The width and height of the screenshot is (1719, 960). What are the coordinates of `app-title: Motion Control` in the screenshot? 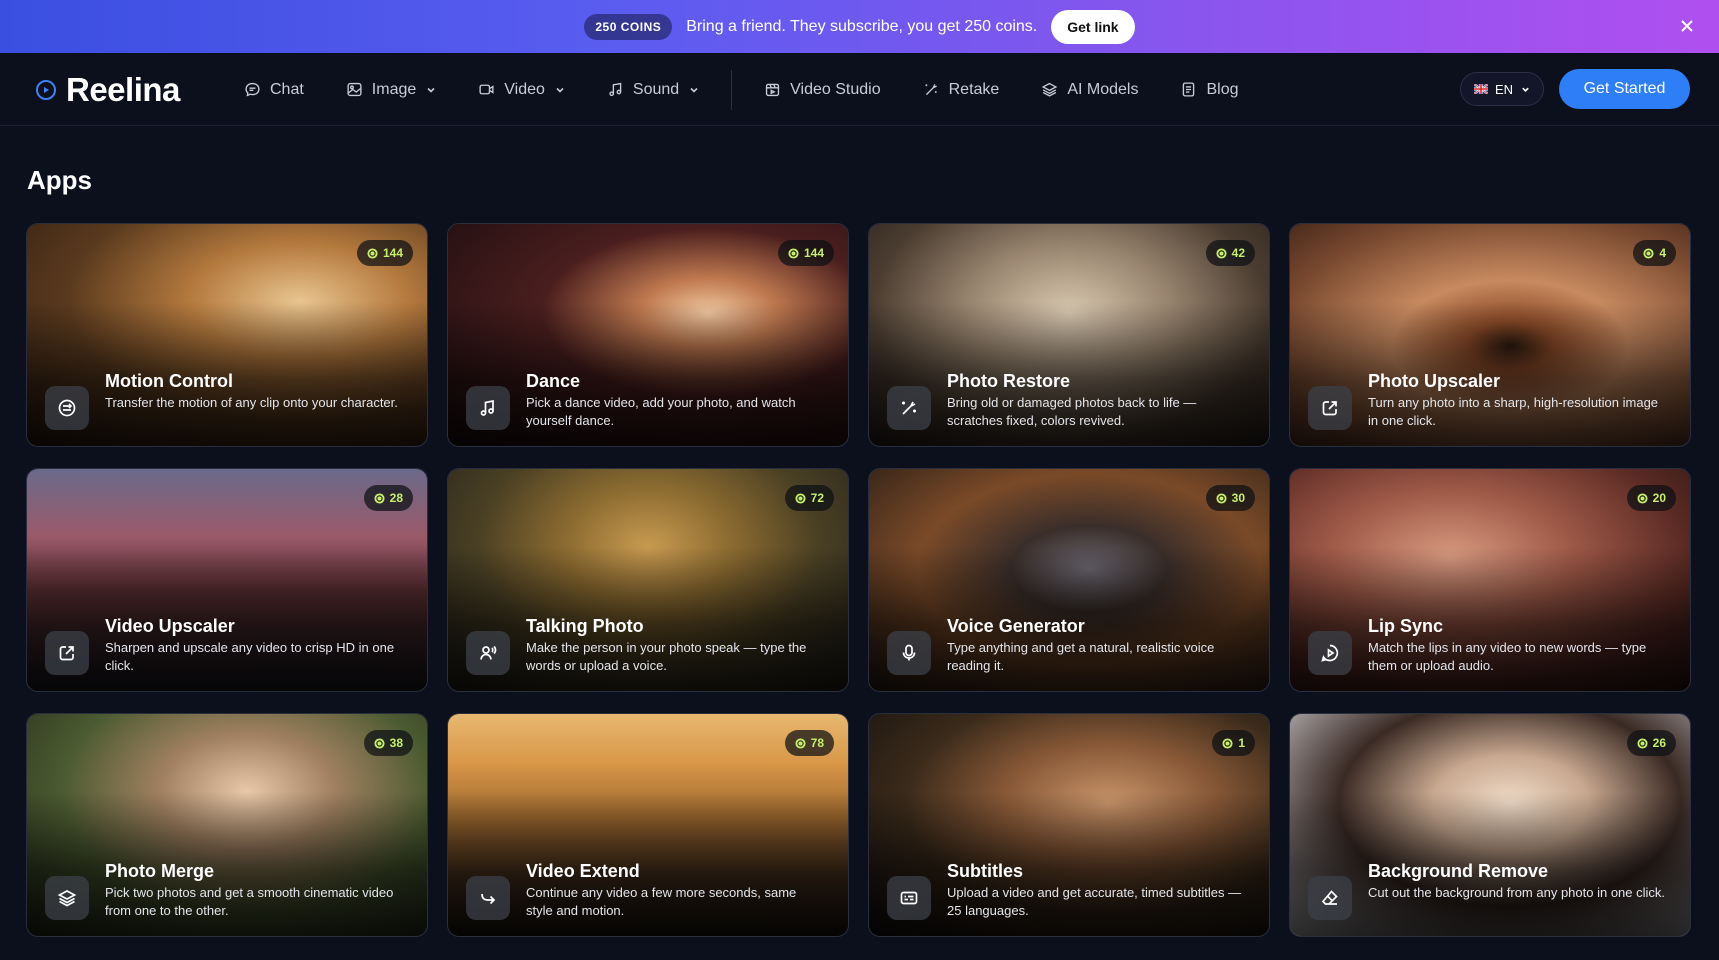 It's located at (169, 381).